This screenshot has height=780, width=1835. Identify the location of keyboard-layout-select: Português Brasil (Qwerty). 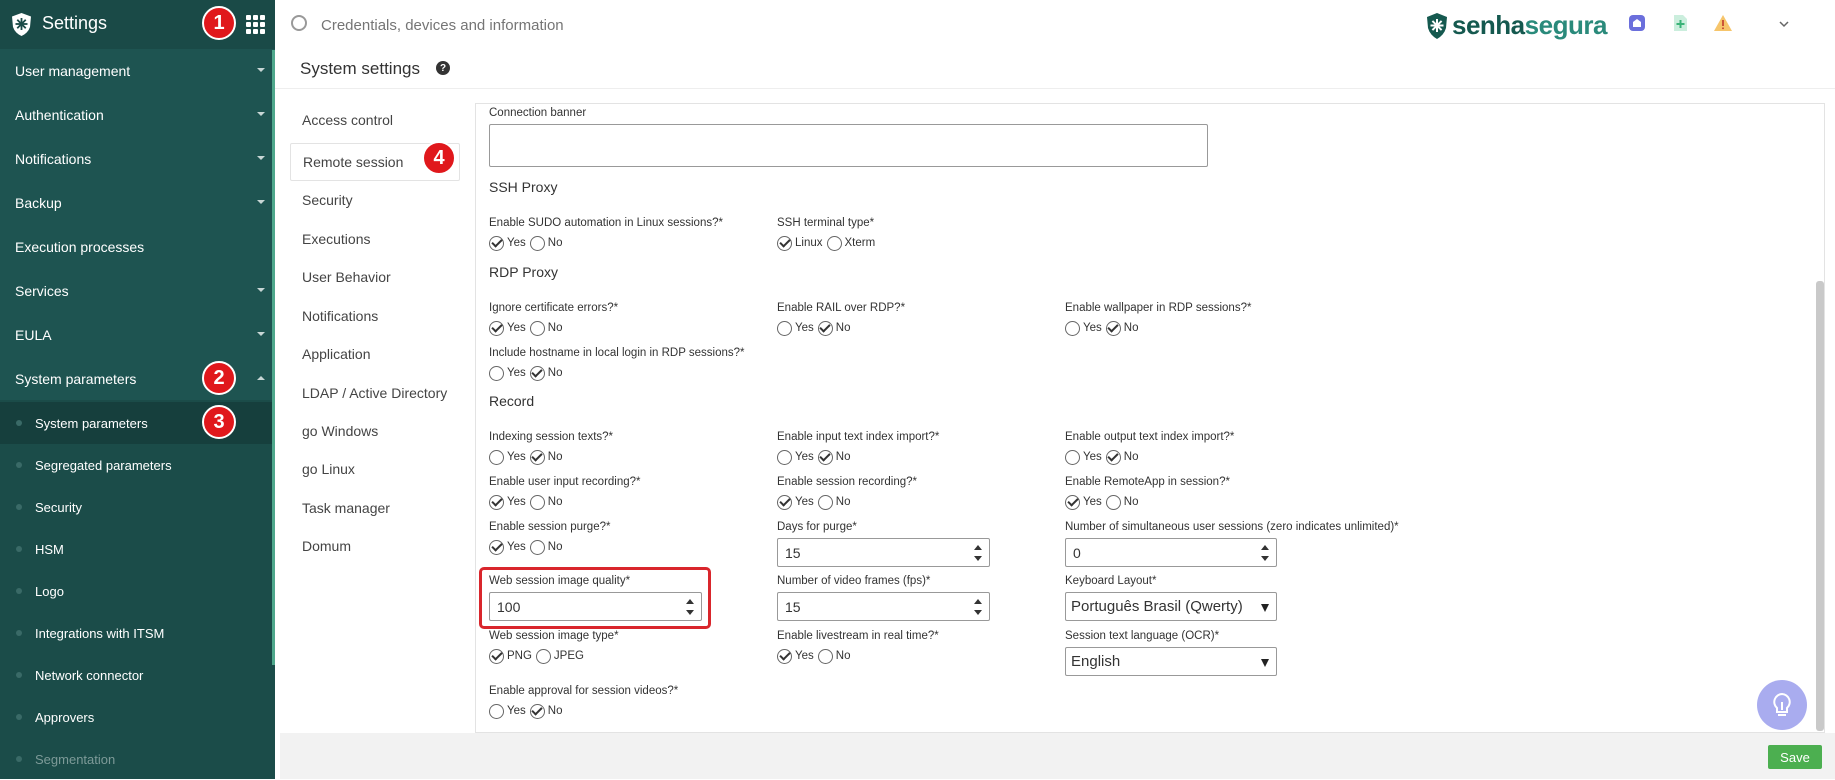
(1171, 606).